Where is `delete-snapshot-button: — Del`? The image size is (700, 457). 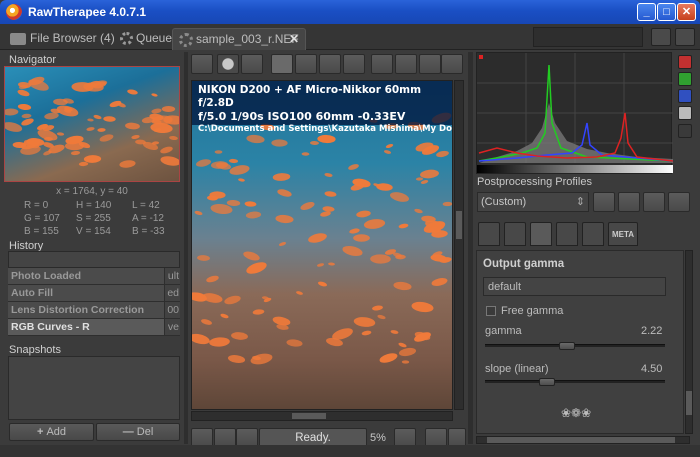
delete-snapshot-button: — Del is located at coordinates (138, 432).